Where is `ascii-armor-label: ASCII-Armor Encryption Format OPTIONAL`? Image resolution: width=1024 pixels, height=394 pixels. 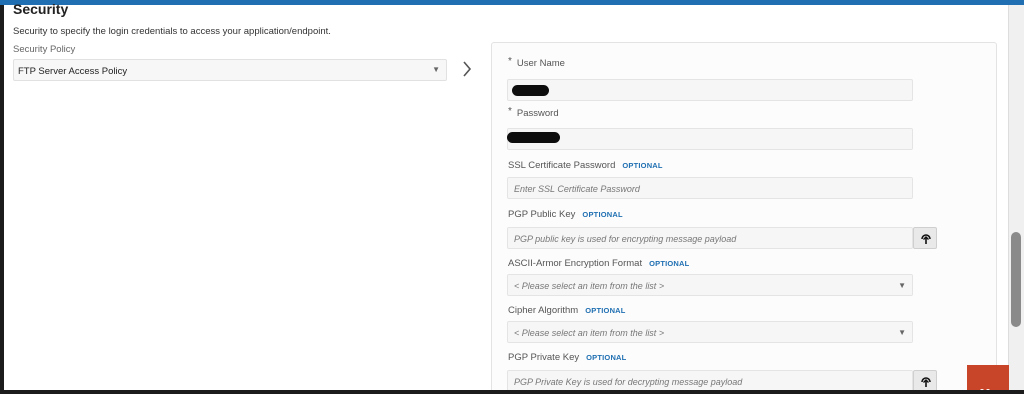 ascii-armor-label: ASCII-Armor Encryption Format OPTIONAL is located at coordinates (599, 263).